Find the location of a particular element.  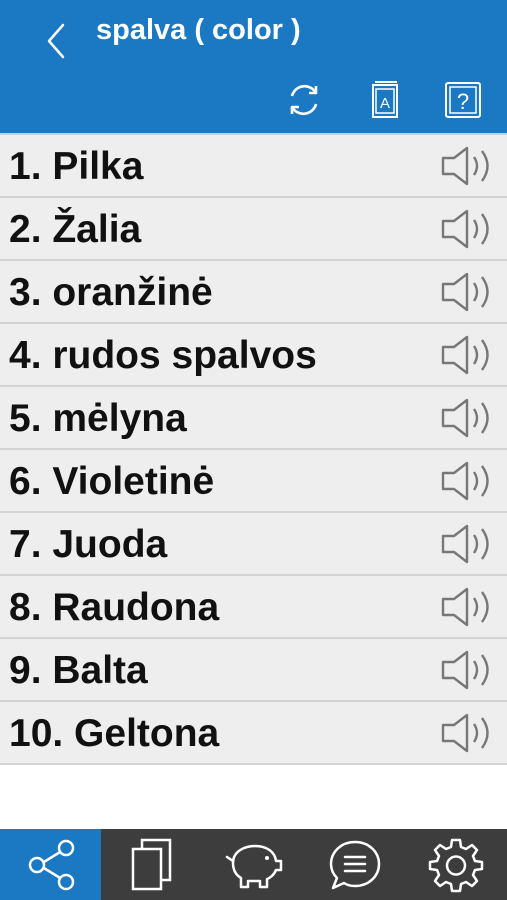

help-icon: ? is located at coordinates (463, 100).